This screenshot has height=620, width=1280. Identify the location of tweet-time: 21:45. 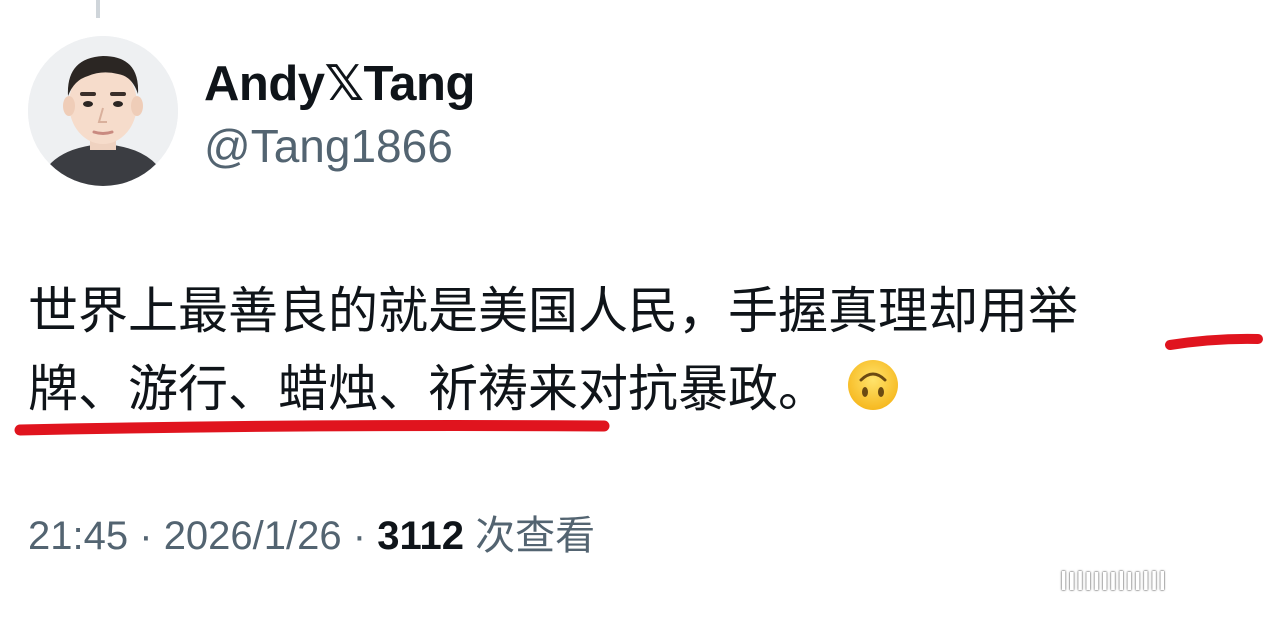
(78, 536).